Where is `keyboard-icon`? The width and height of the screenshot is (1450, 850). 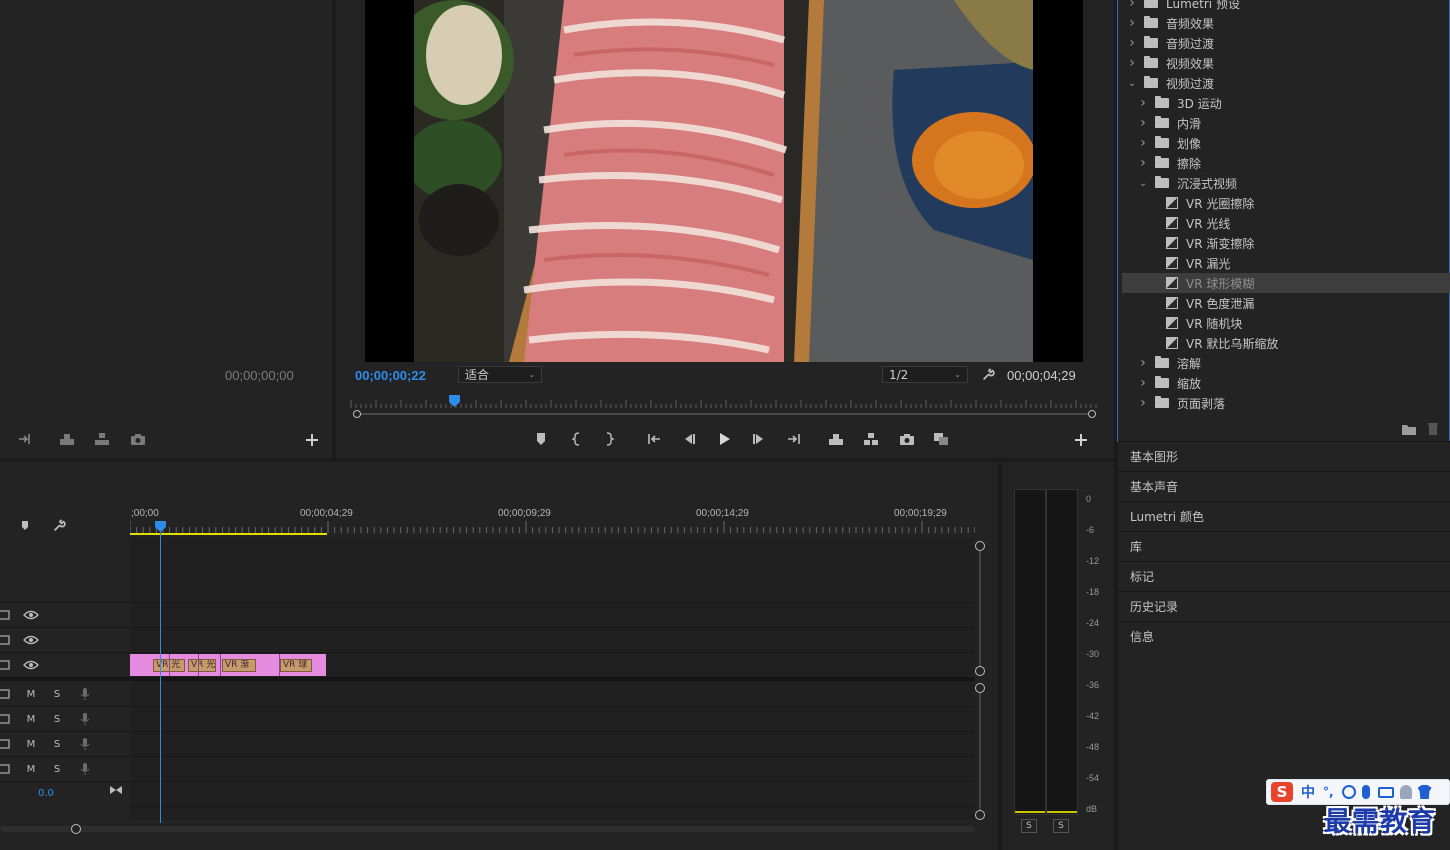
keyboard-icon is located at coordinates (1385, 792).